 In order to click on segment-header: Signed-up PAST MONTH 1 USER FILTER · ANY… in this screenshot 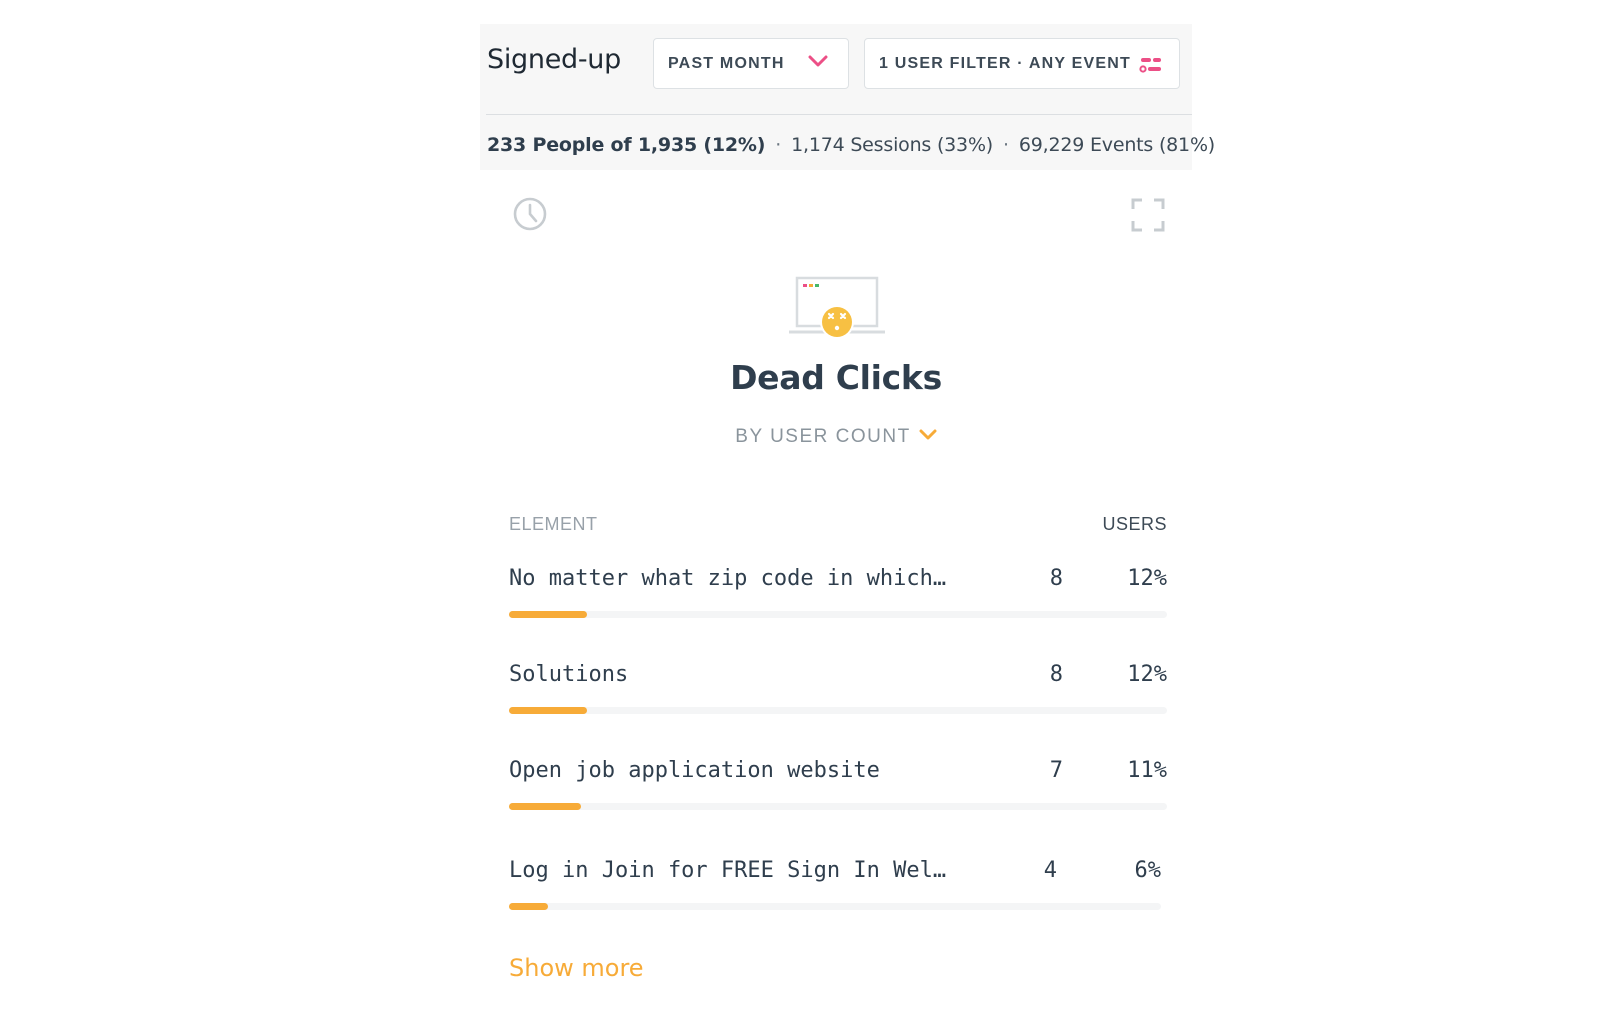, I will do `click(847, 97)`.